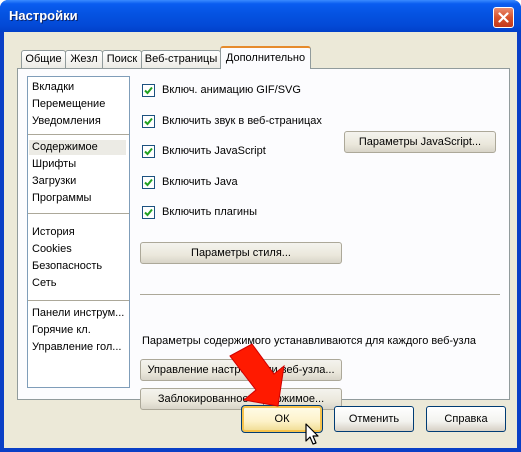 This screenshot has width=521, height=452. I want to click on help-button: Справка, so click(466, 419).